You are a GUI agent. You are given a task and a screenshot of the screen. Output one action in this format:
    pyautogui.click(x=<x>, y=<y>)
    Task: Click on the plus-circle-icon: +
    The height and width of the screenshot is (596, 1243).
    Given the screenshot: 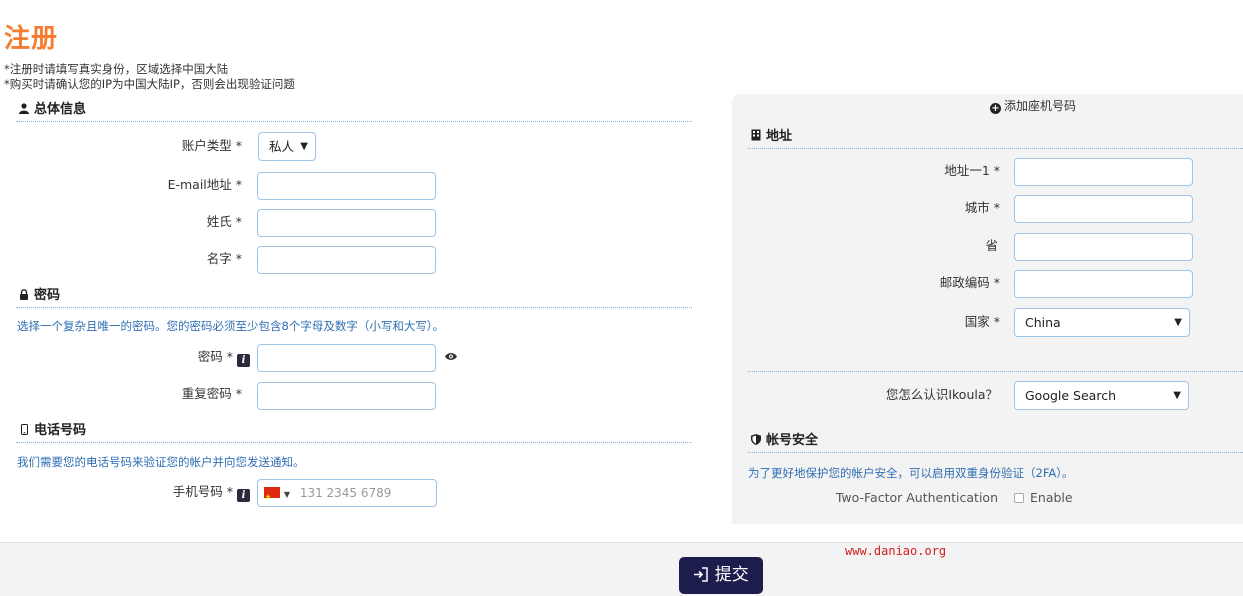 What is the action you would take?
    pyautogui.click(x=995, y=108)
    